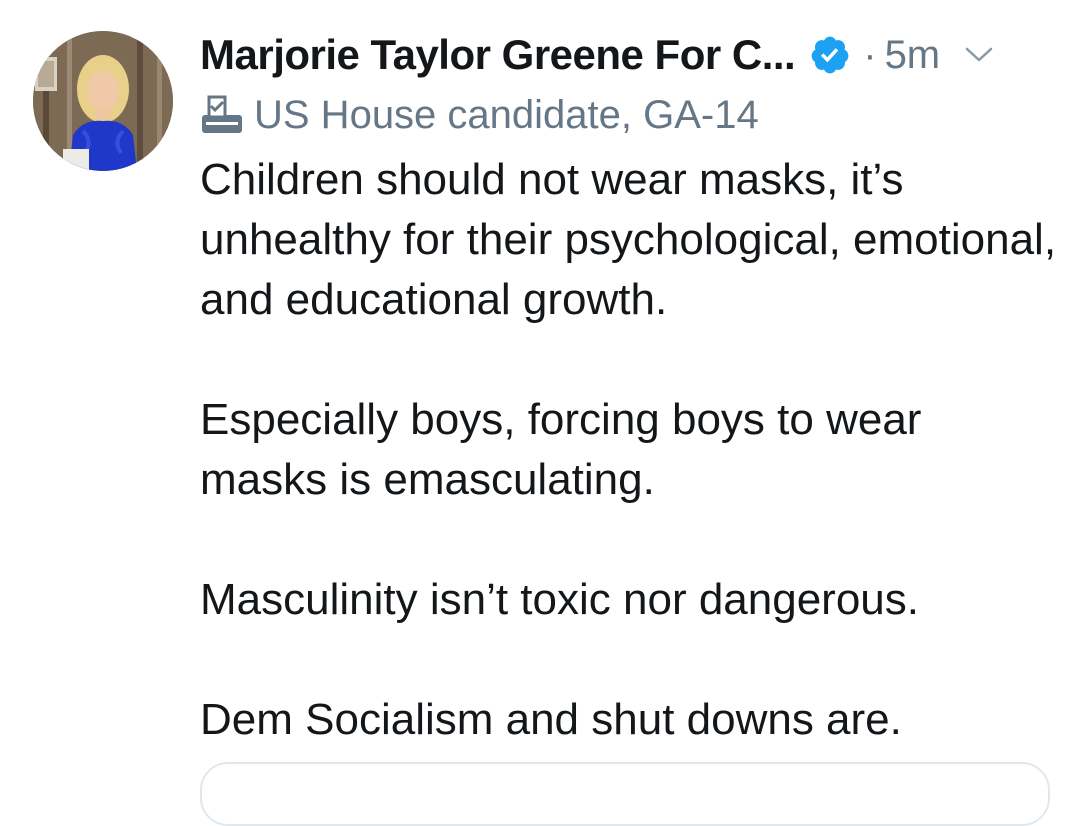 The height and width of the screenshot is (826, 1080). I want to click on tweet-header: Marjorie Taylor Greene For C... · 5m, so click(625, 55).